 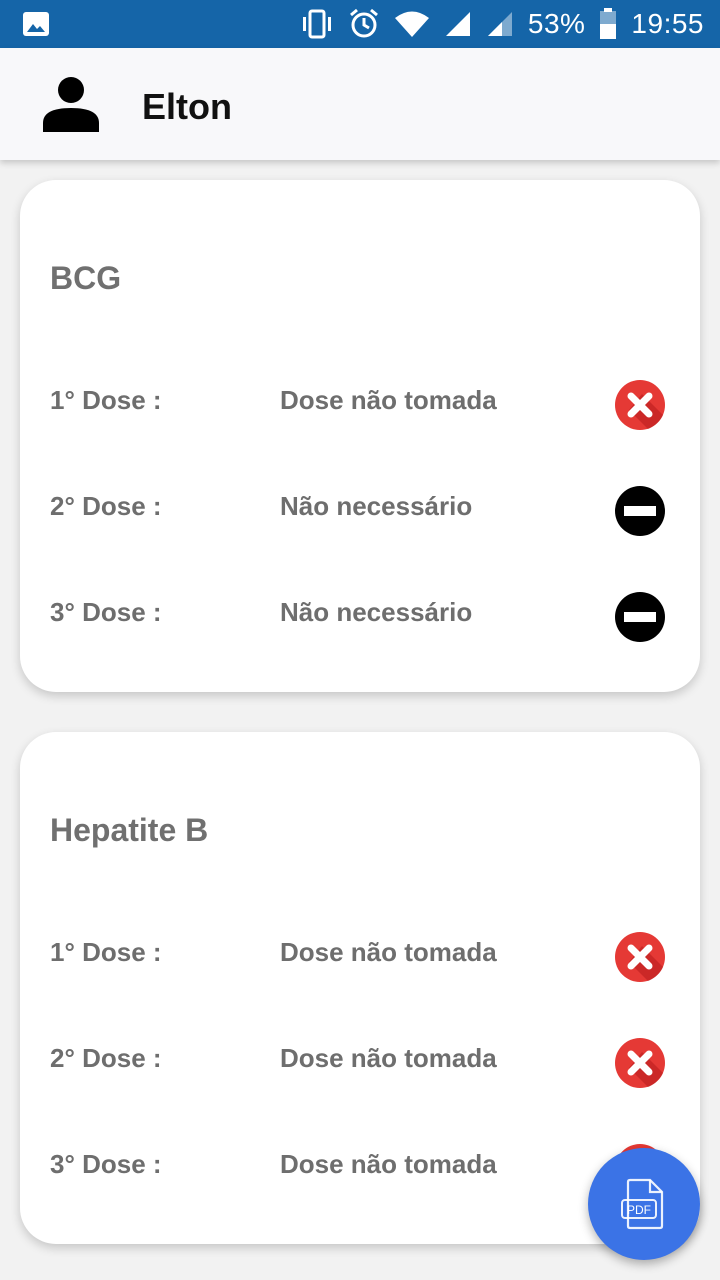 I want to click on alarm-icon, so click(x=363, y=23).